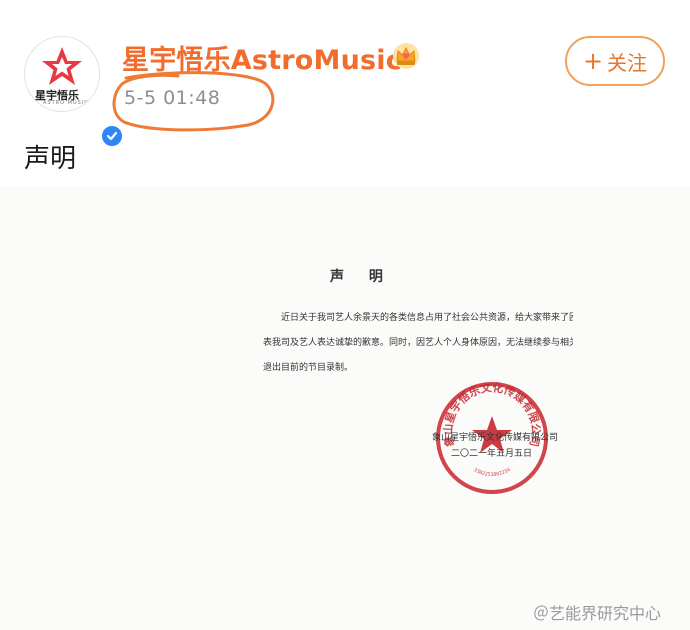 This screenshot has width=690, height=630. Describe the element at coordinates (112, 136) in the screenshot. I see `verified-icon` at that location.